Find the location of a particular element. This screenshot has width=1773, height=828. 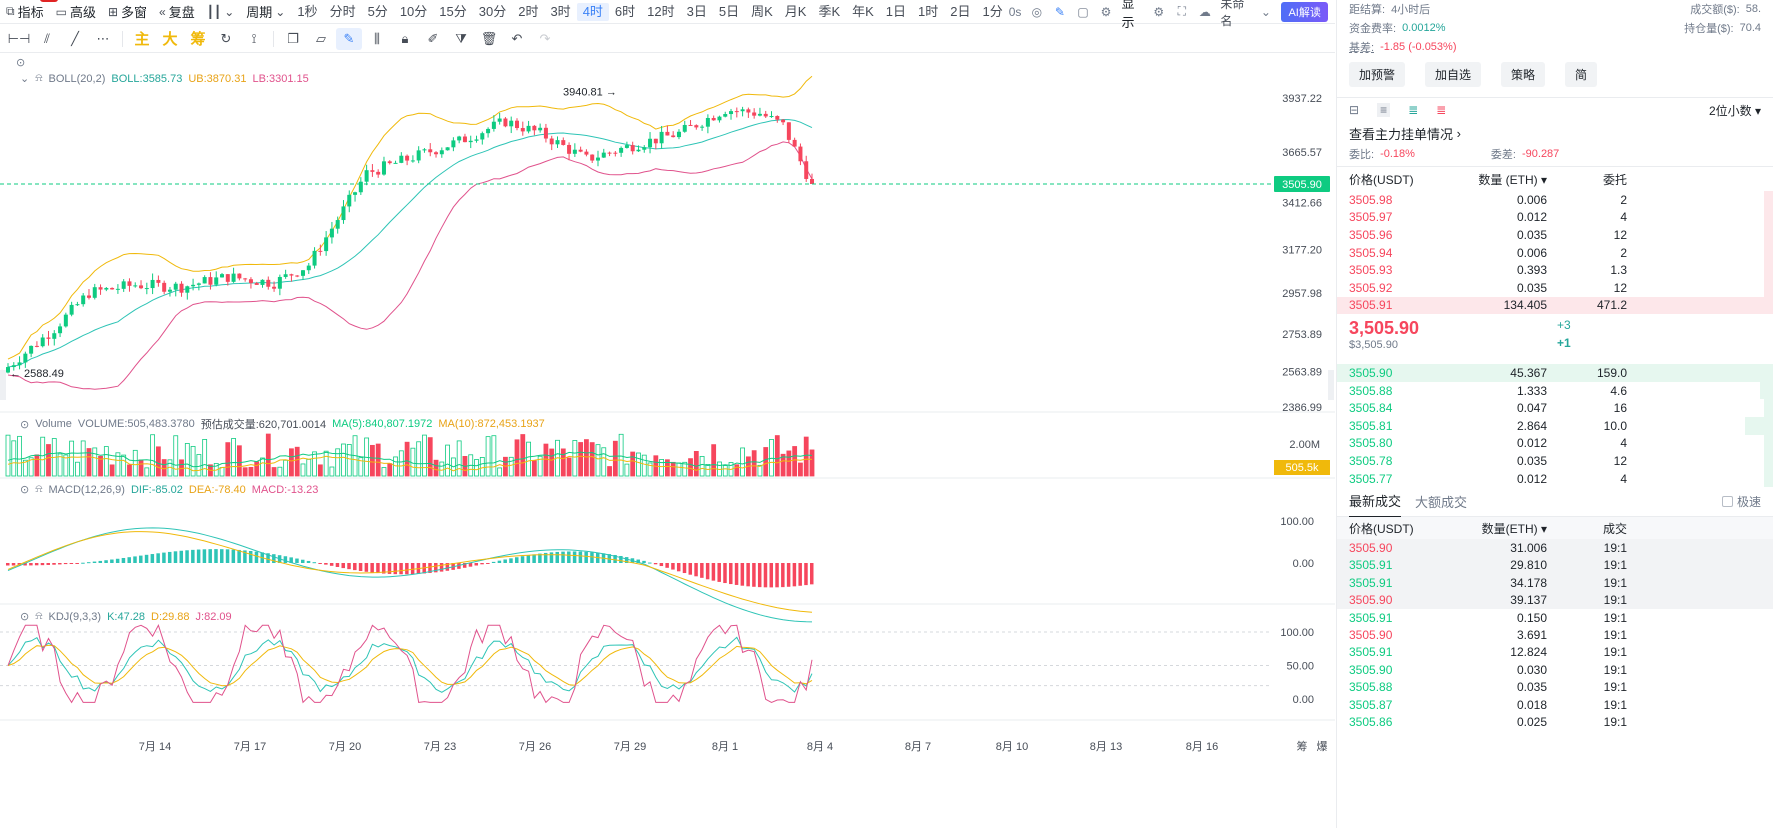

tab-large-trades: 大额成交 is located at coordinates (1441, 501).